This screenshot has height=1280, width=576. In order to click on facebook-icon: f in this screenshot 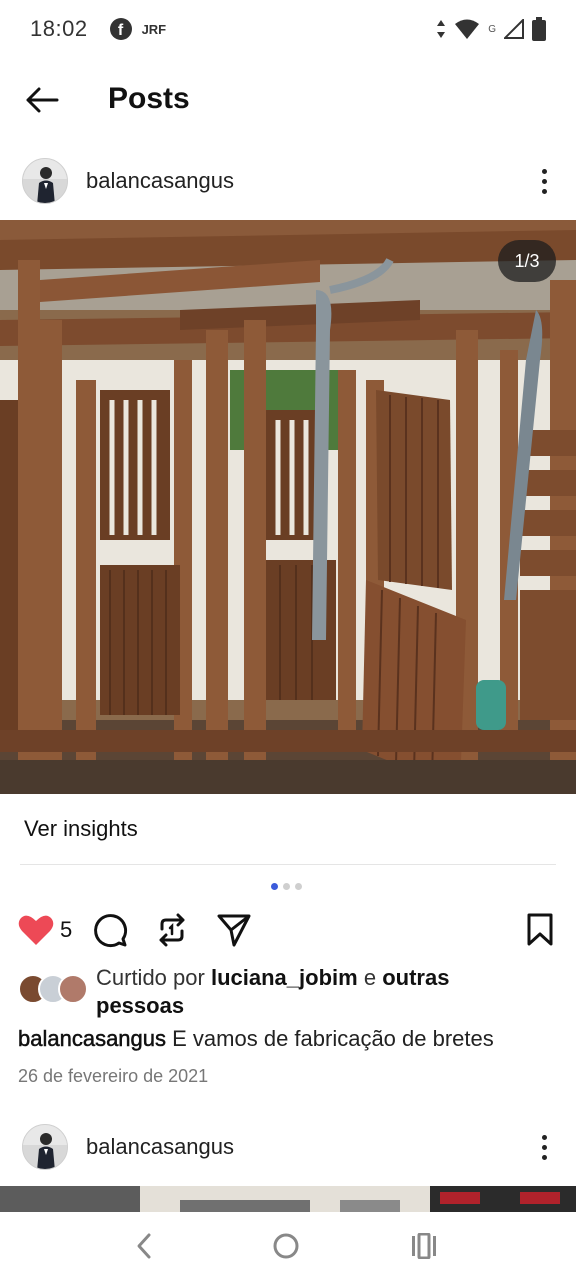, I will do `click(120, 29)`.